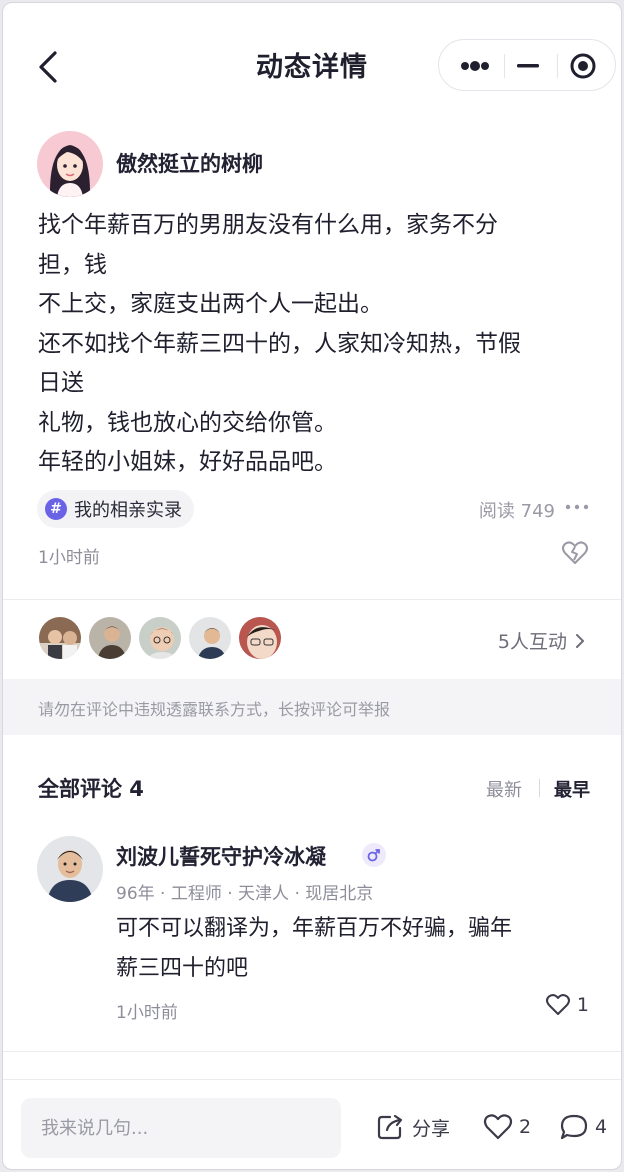  Describe the element at coordinates (182, 968) in the screenshot. I see `comment-line: 薪三四十的吧` at that location.